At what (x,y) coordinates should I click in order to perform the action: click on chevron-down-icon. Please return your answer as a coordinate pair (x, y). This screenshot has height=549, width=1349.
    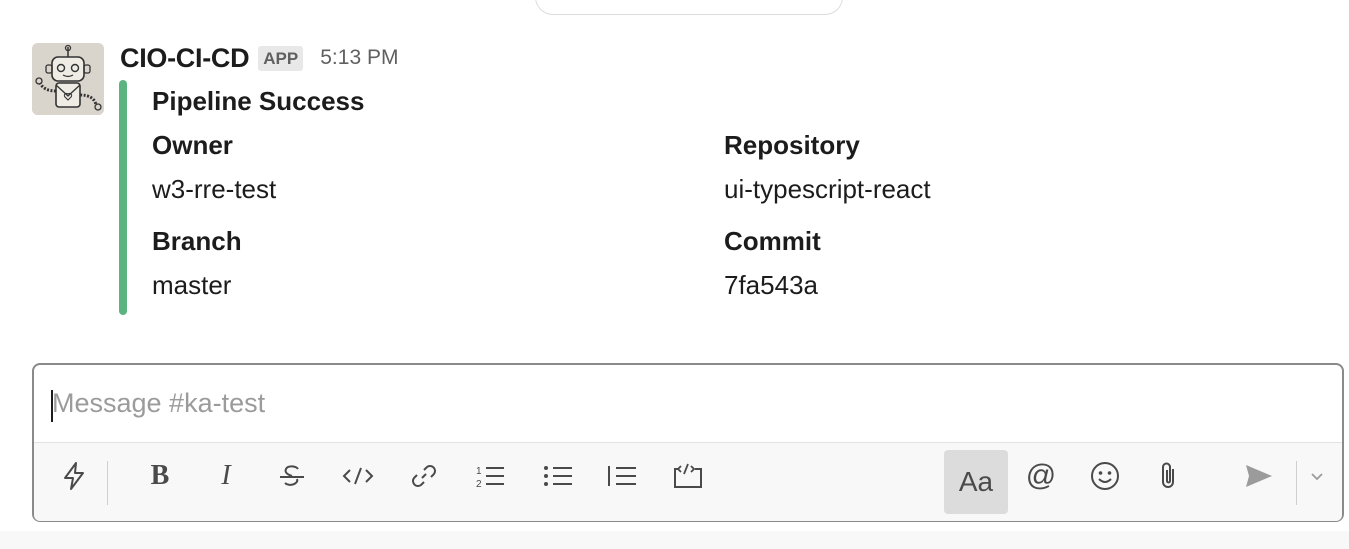
    Looking at the image, I should click on (1317, 477).